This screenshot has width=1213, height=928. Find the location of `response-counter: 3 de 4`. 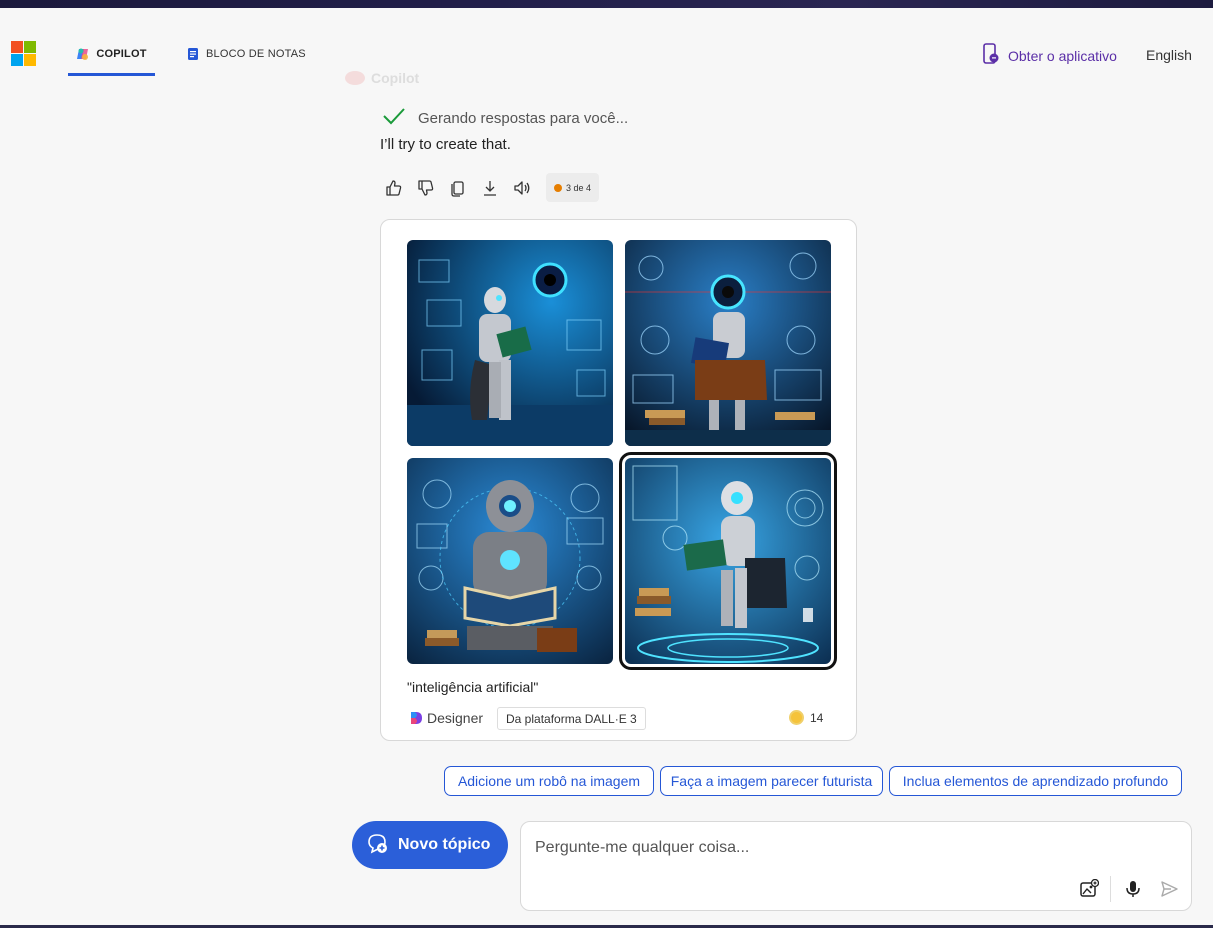

response-counter: 3 de 4 is located at coordinates (573, 187).